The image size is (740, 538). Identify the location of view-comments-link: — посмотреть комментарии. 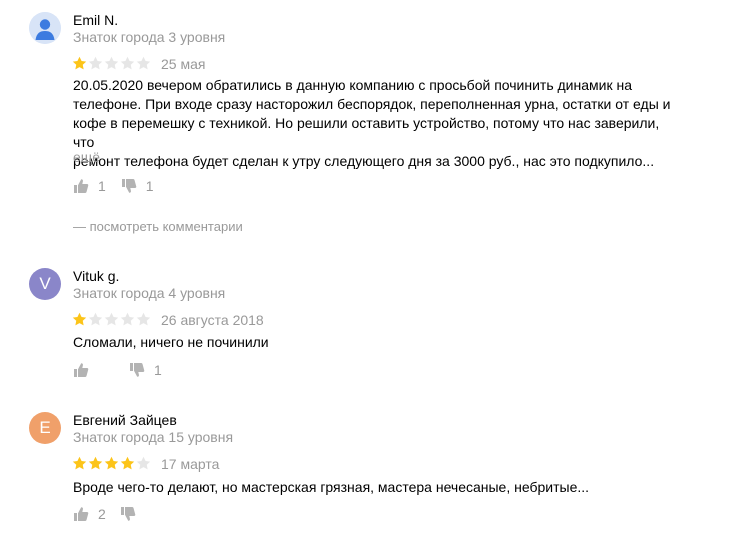
(158, 226).